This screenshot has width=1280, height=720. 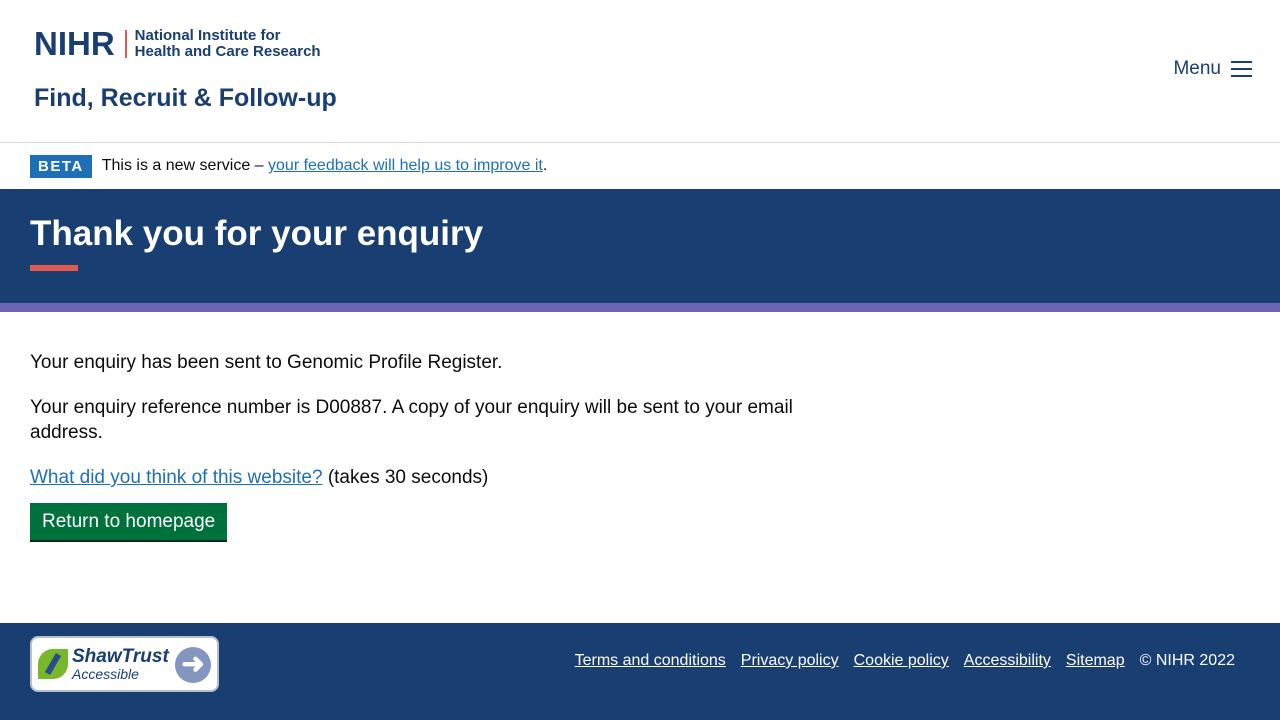 I want to click on shaw-trust-badge: ShawTrust Accessible ➜, so click(x=124, y=664).